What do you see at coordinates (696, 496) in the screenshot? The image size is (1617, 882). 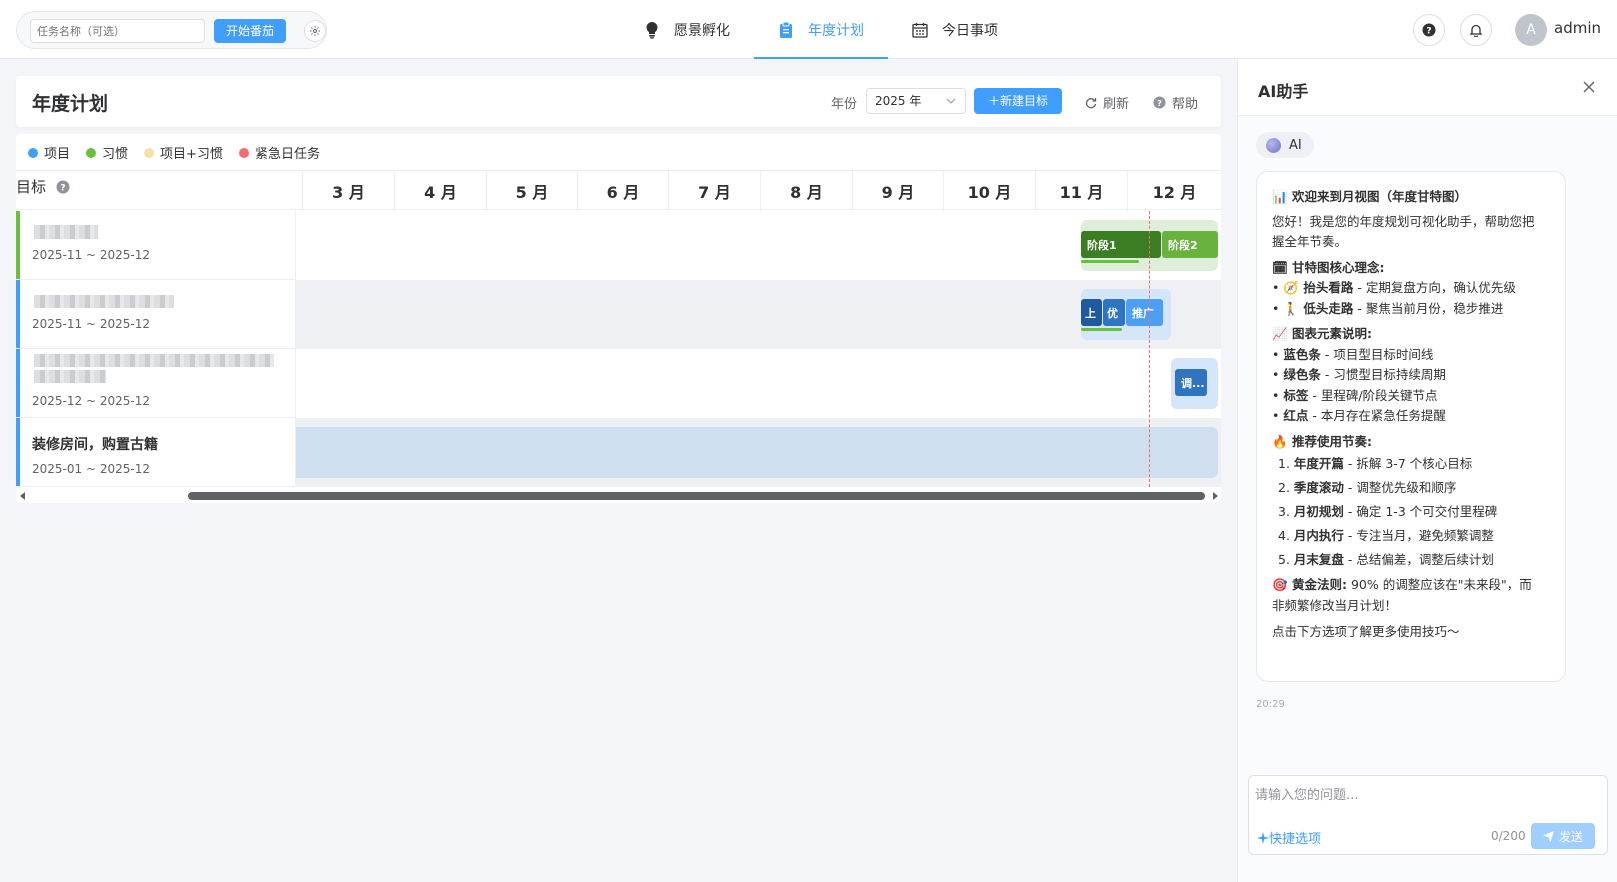 I see `scrollbar-thumb` at bounding box center [696, 496].